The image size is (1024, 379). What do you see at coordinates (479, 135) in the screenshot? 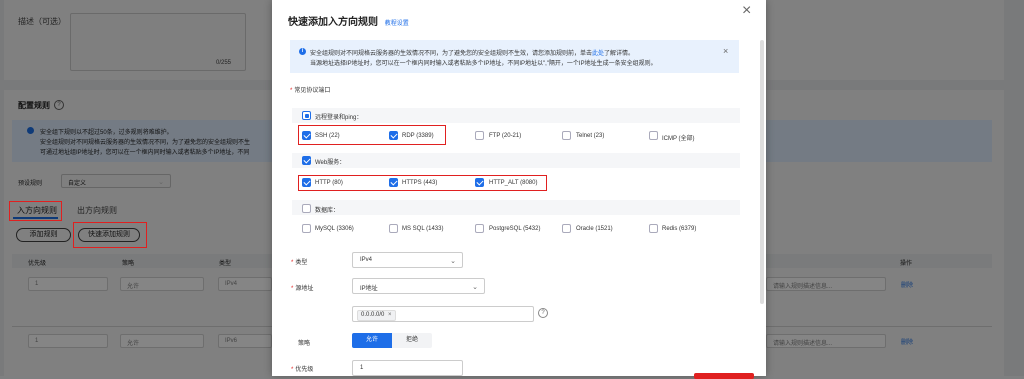
I see `checkbox-ftp` at bounding box center [479, 135].